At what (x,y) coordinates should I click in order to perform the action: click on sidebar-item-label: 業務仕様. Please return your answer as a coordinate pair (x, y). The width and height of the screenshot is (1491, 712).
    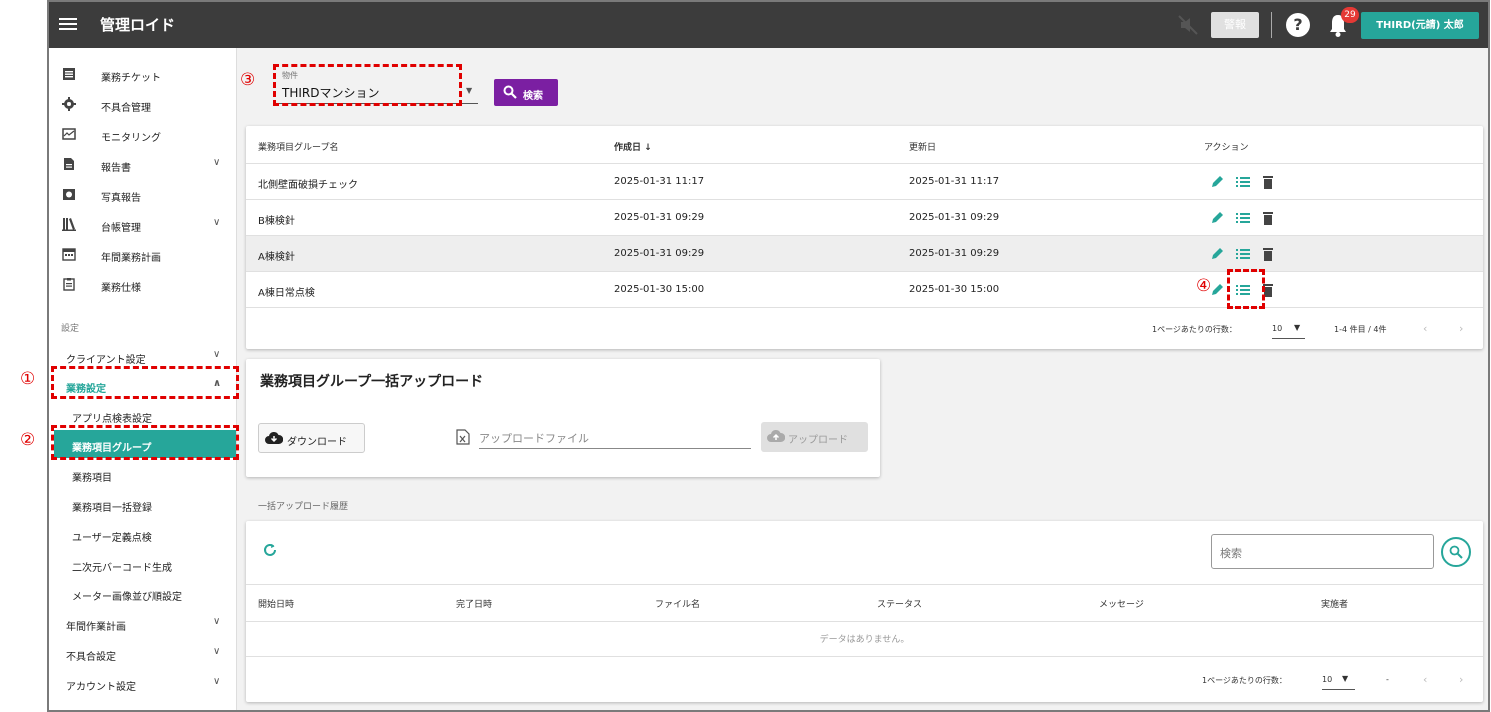
    Looking at the image, I should click on (121, 288).